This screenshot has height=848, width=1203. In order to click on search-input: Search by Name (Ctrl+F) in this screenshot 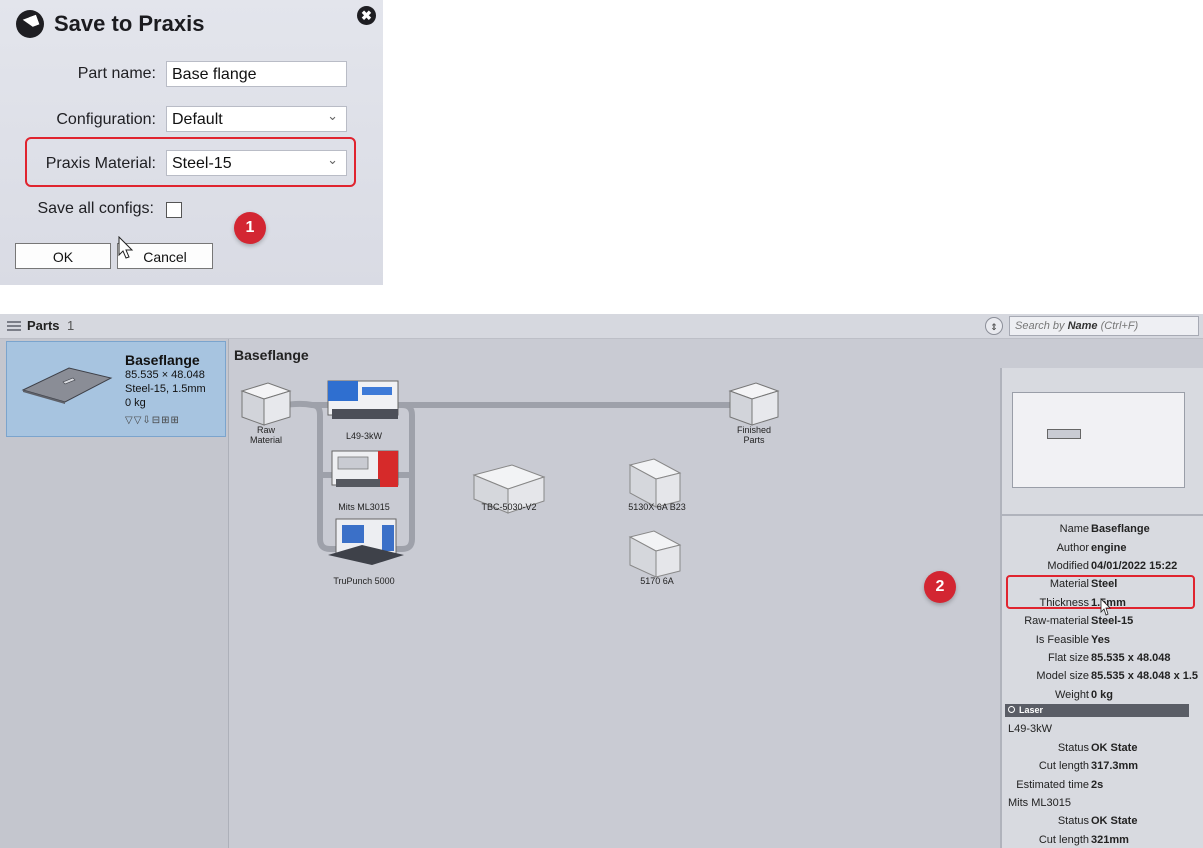, I will do `click(1104, 326)`.